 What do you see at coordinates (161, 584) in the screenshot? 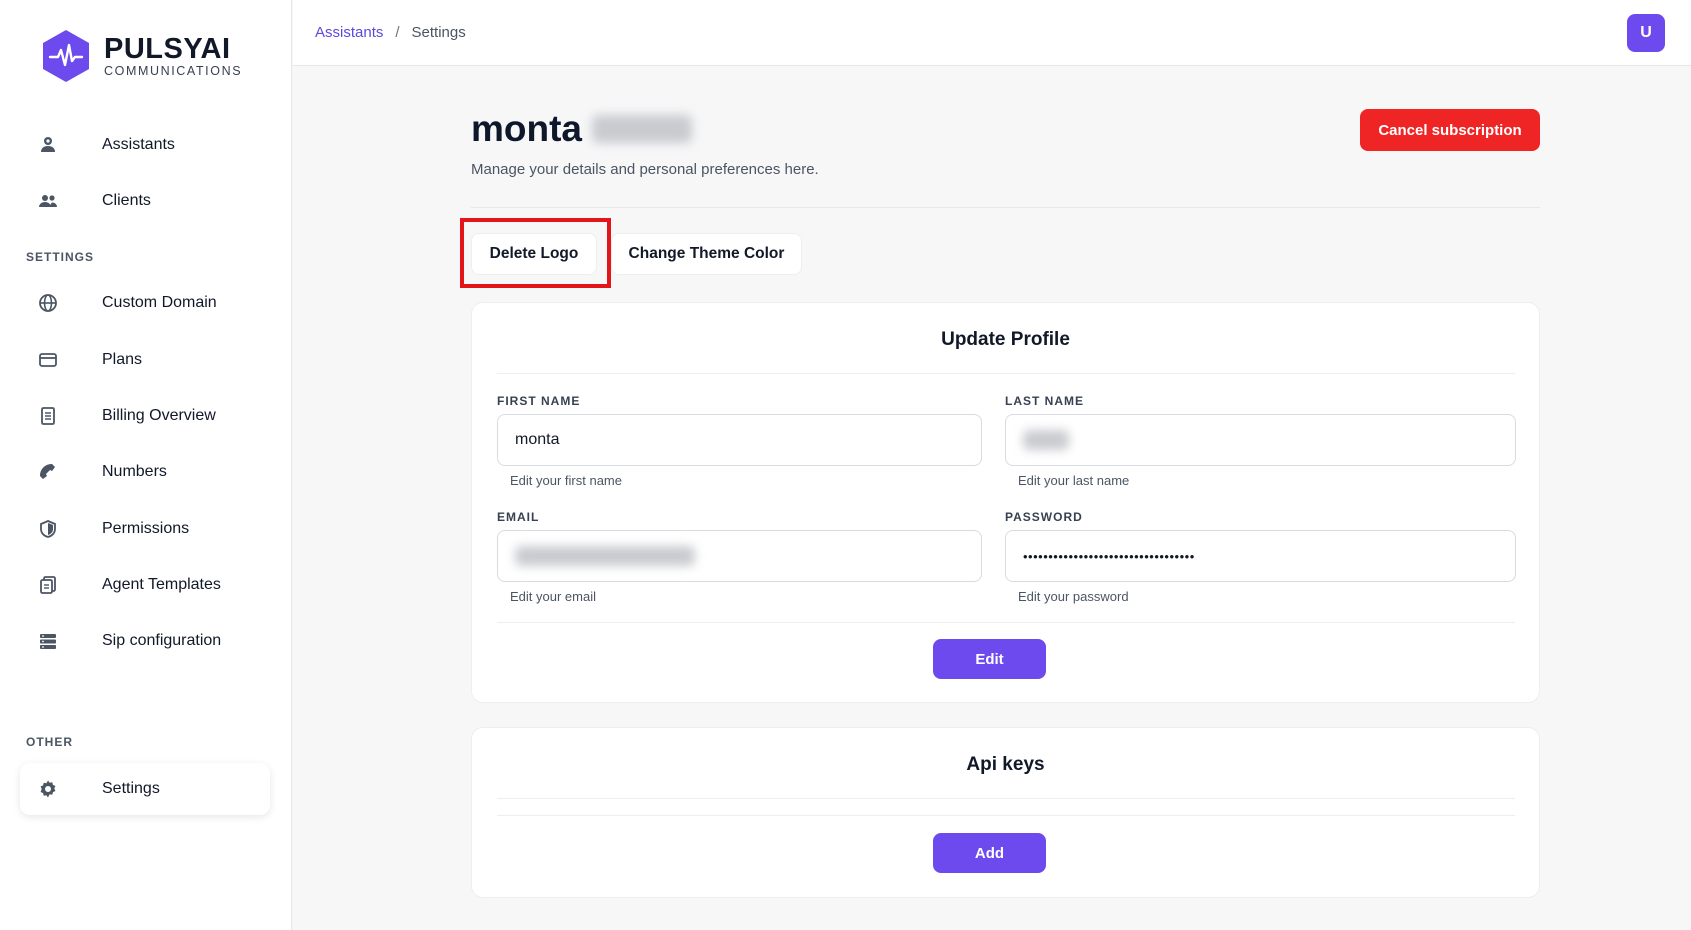
I see `sidebar-item-label: Agent Templates` at bounding box center [161, 584].